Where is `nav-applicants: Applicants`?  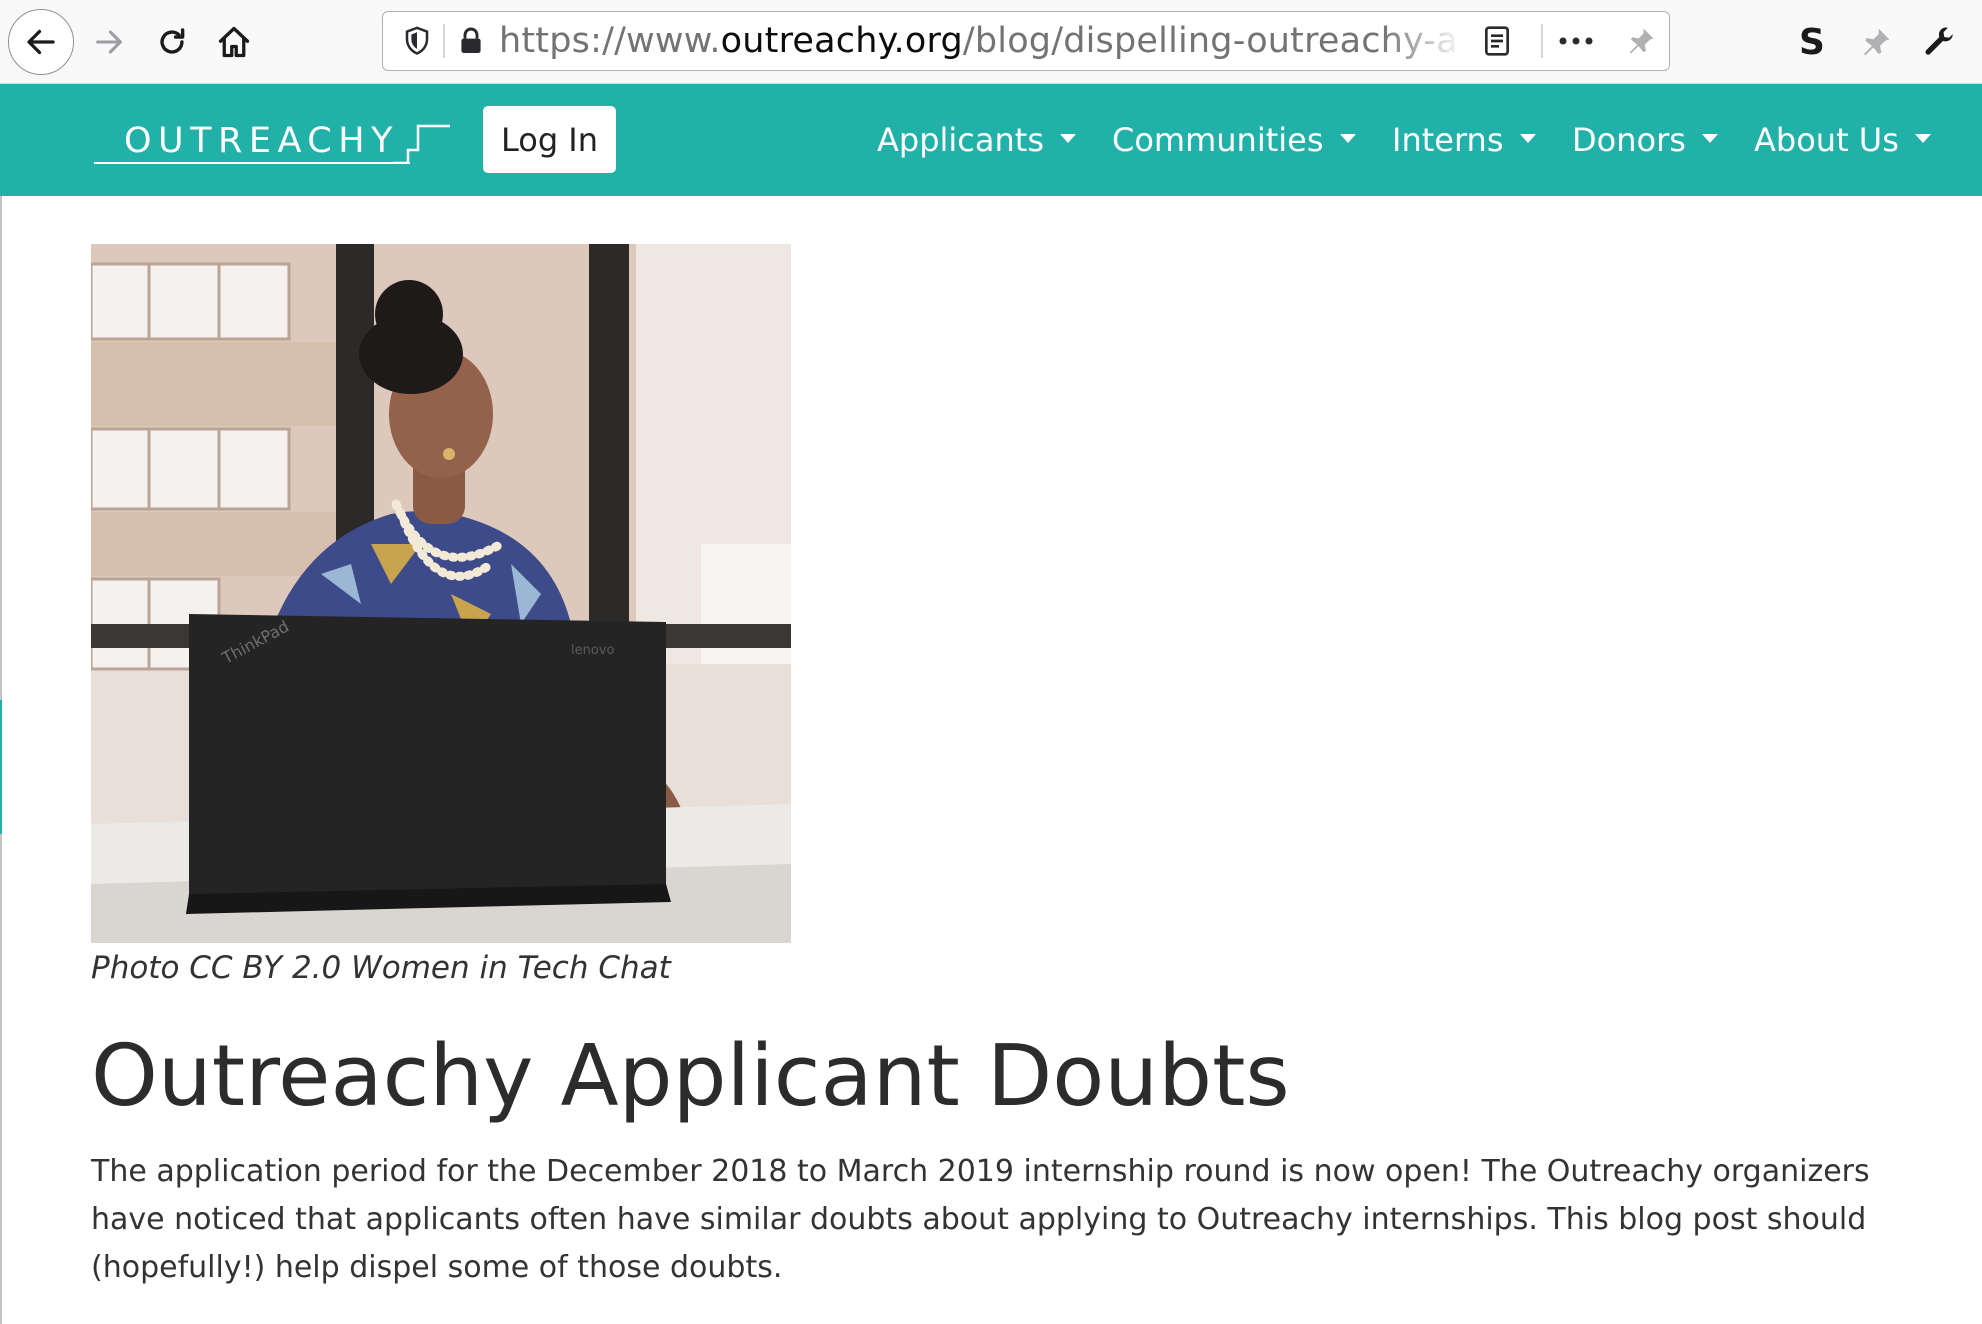
nav-applicants: Applicants is located at coordinates (976, 140).